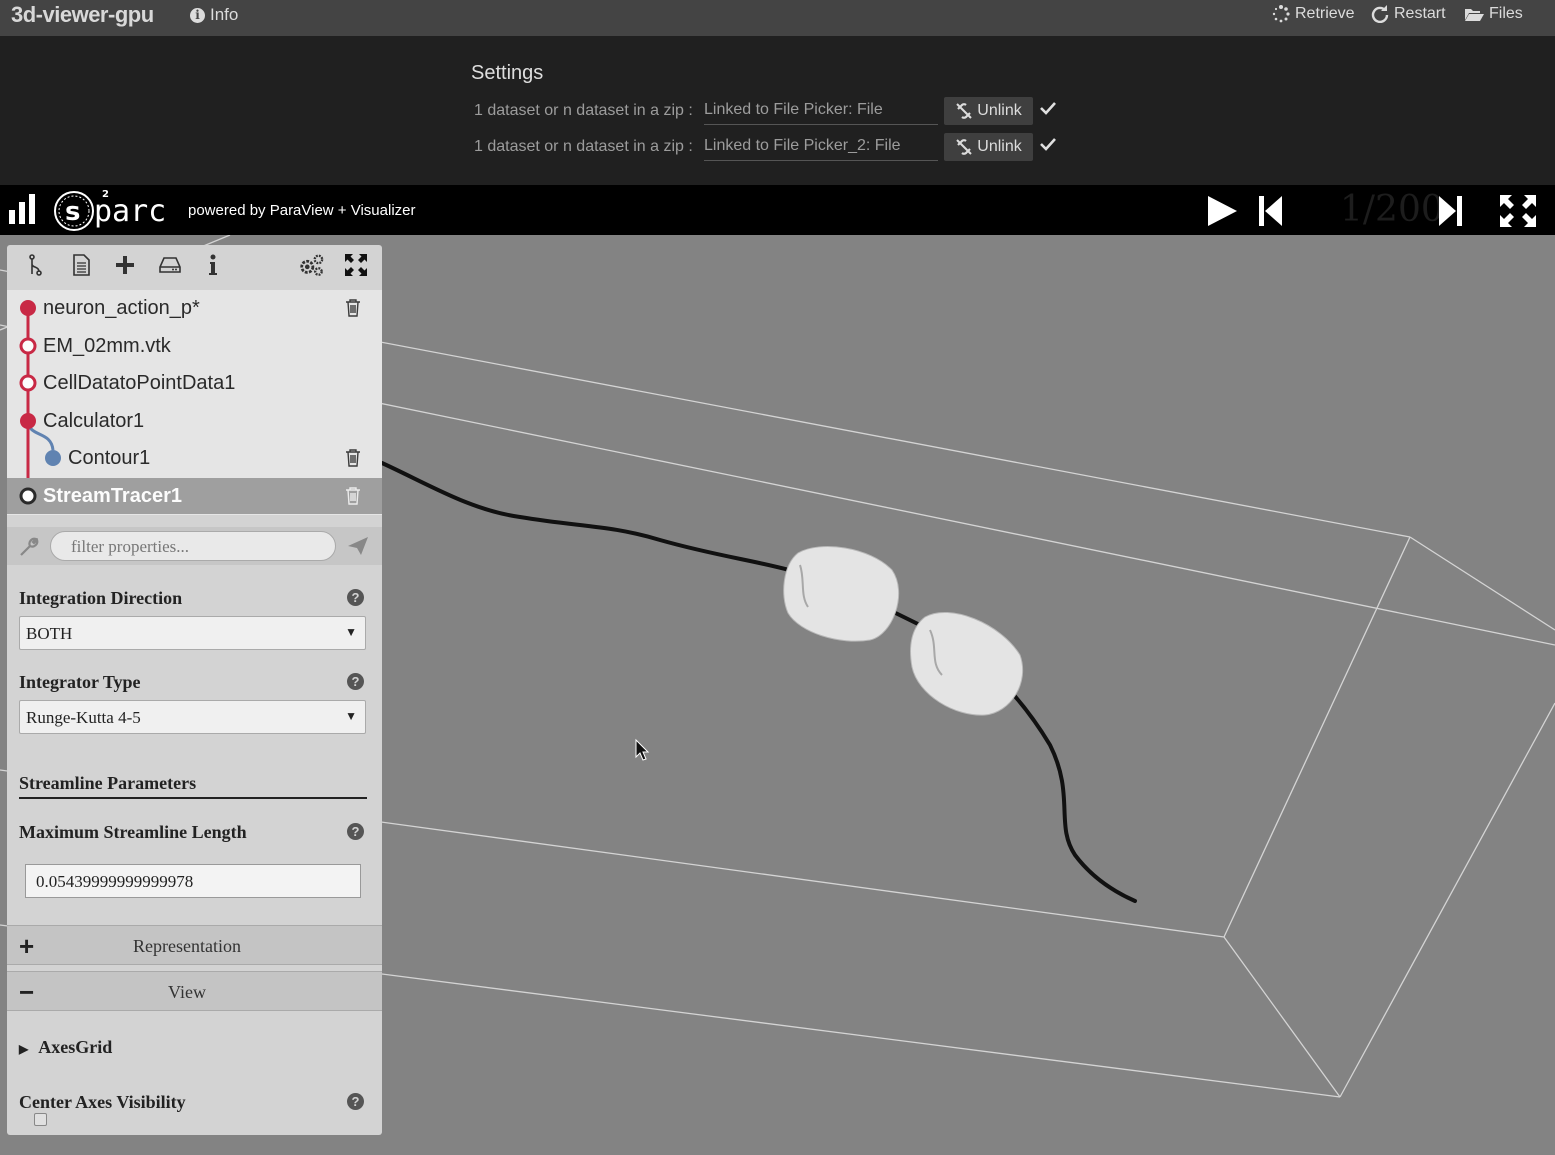 This screenshot has height=1155, width=1555. Describe the element at coordinates (193, 881) in the screenshot. I see `max-streamline-length-input: 0.05439999999999978` at that location.